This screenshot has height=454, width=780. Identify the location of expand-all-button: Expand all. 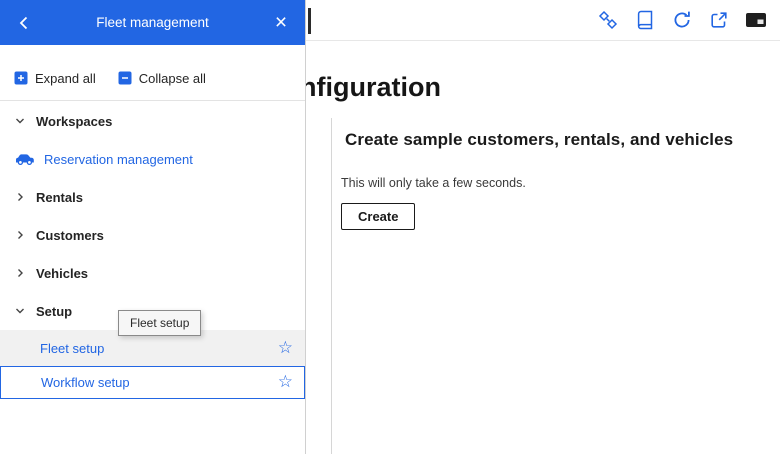
(55, 78).